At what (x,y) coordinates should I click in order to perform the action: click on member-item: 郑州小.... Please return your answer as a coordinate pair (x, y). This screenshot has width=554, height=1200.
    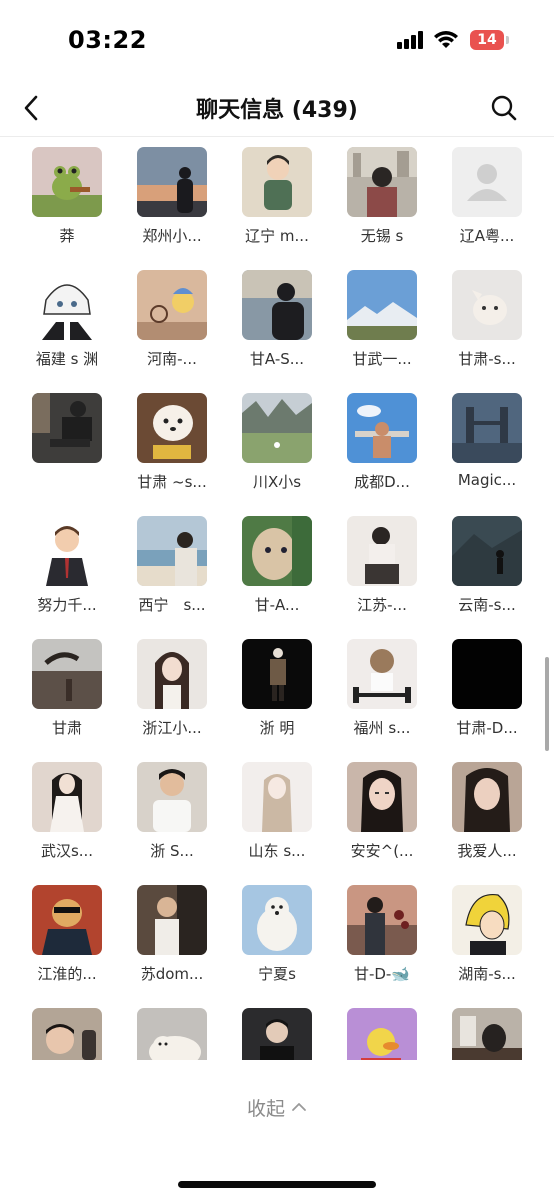
    Looking at the image, I should click on (176, 196).